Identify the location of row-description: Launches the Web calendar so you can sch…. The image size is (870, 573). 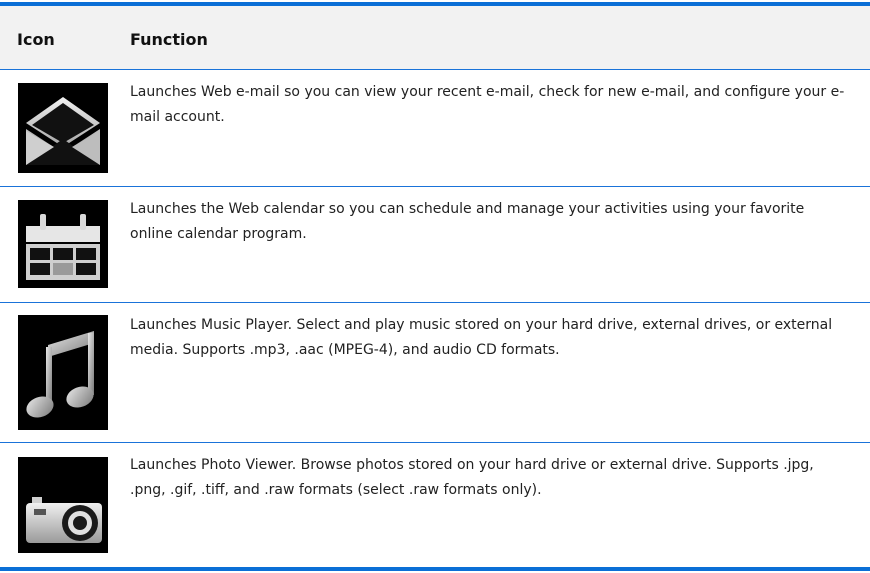
(467, 221).